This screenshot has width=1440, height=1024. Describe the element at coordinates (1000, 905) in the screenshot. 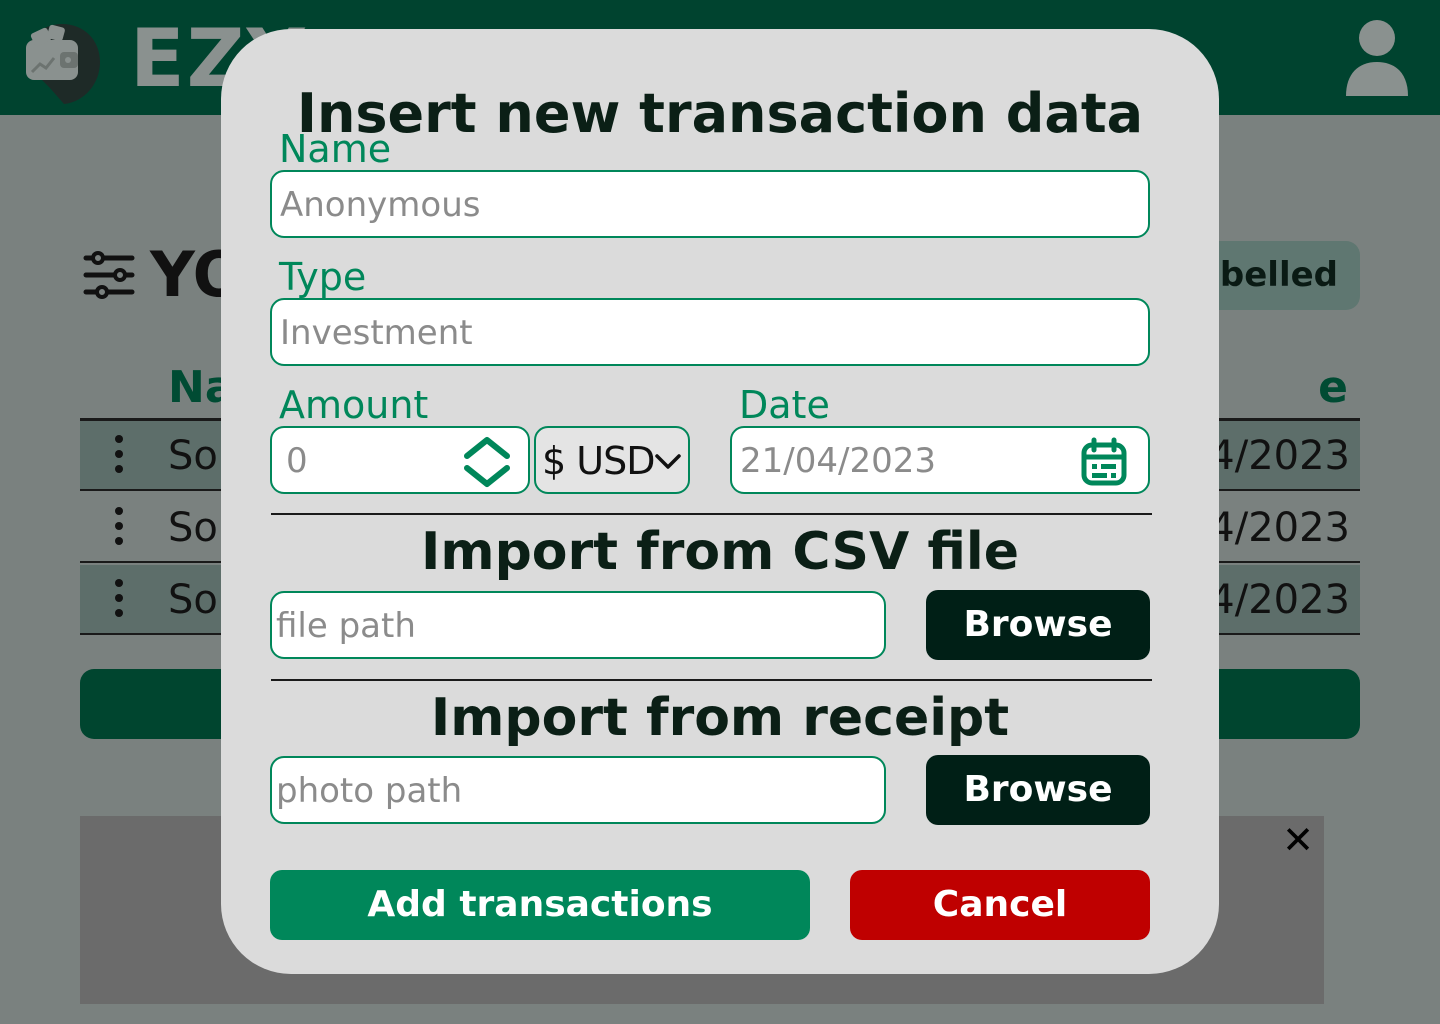

I see `cancel-button: Cancel` at that location.